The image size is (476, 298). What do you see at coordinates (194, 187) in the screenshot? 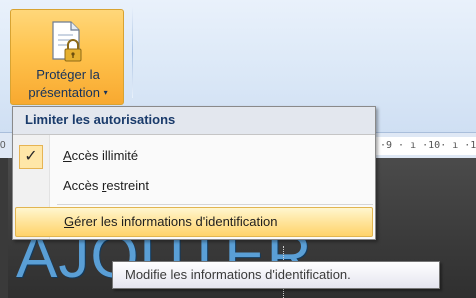
I see `menu-item-restricted-access: Accès restreint` at bounding box center [194, 187].